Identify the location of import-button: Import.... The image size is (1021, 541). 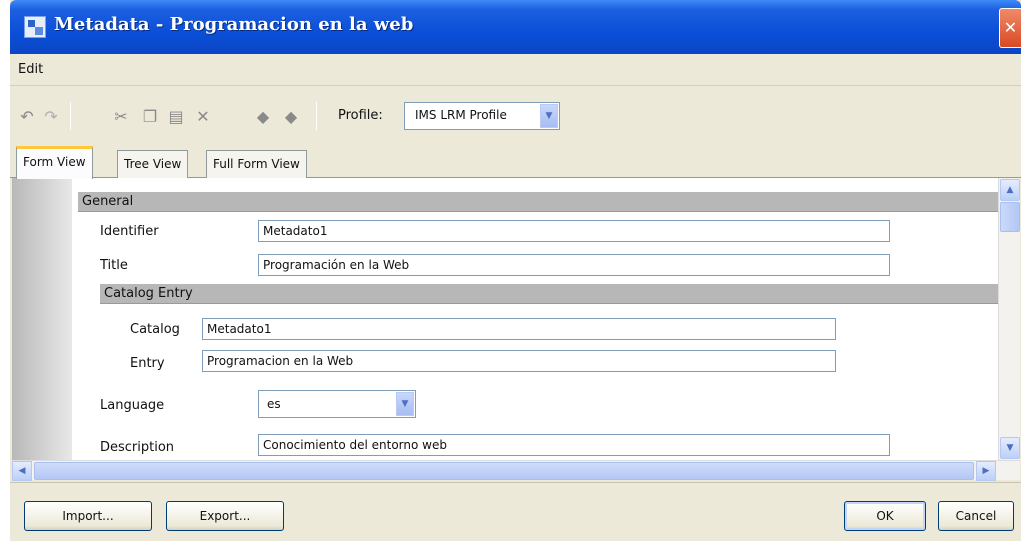
(88, 516).